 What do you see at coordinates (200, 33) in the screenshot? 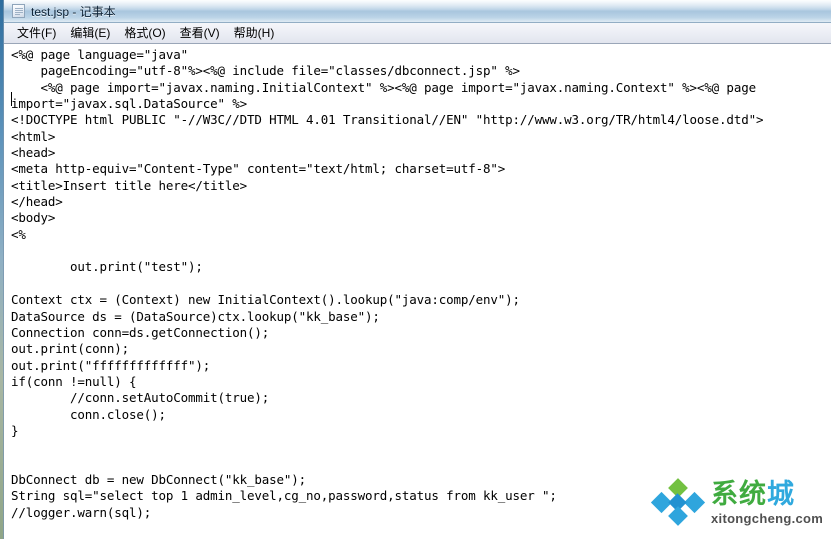
I see `menu-item-view: 查看(V)` at bounding box center [200, 33].